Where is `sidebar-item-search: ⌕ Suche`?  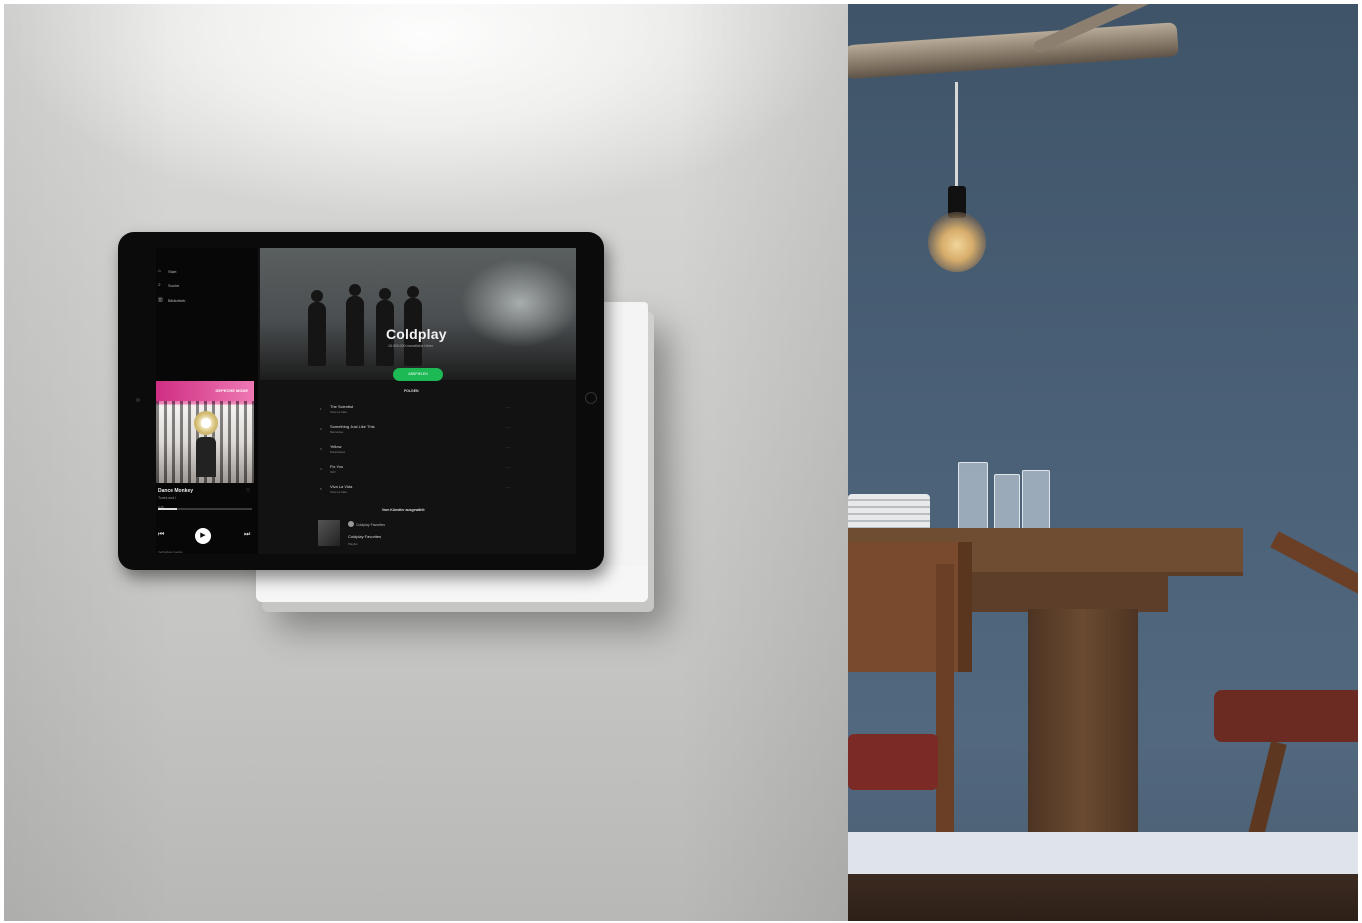
sidebar-item-search: ⌕ Suche is located at coordinates (168, 285).